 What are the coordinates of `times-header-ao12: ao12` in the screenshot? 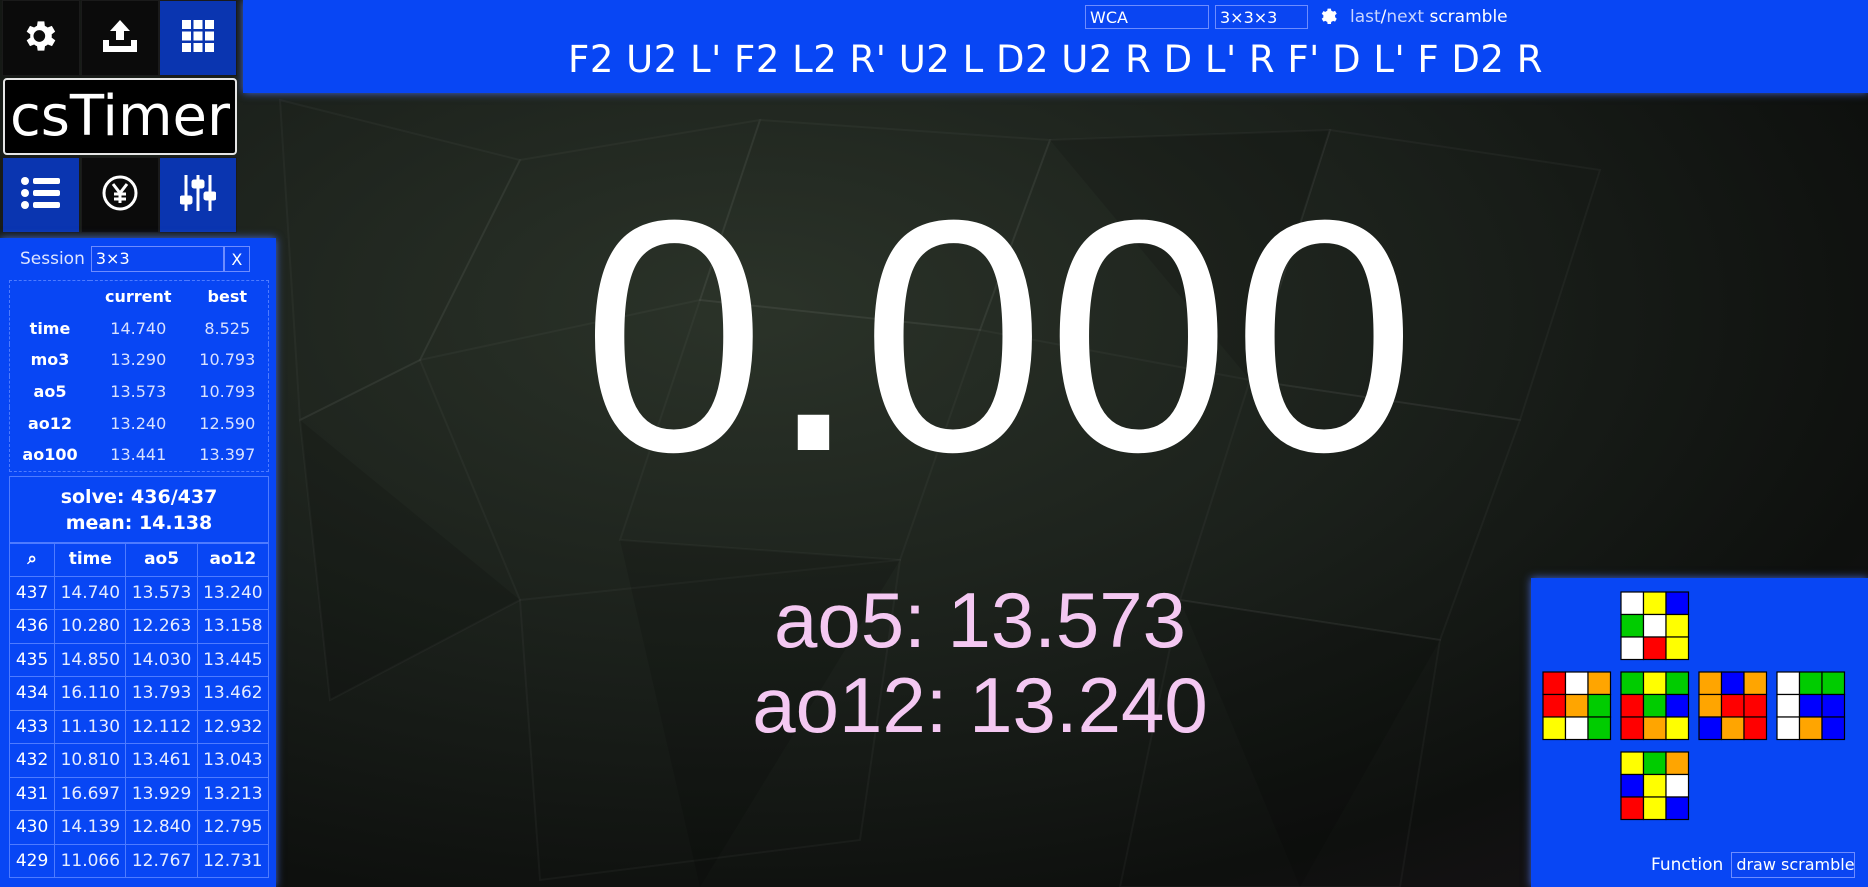 It's located at (233, 559).